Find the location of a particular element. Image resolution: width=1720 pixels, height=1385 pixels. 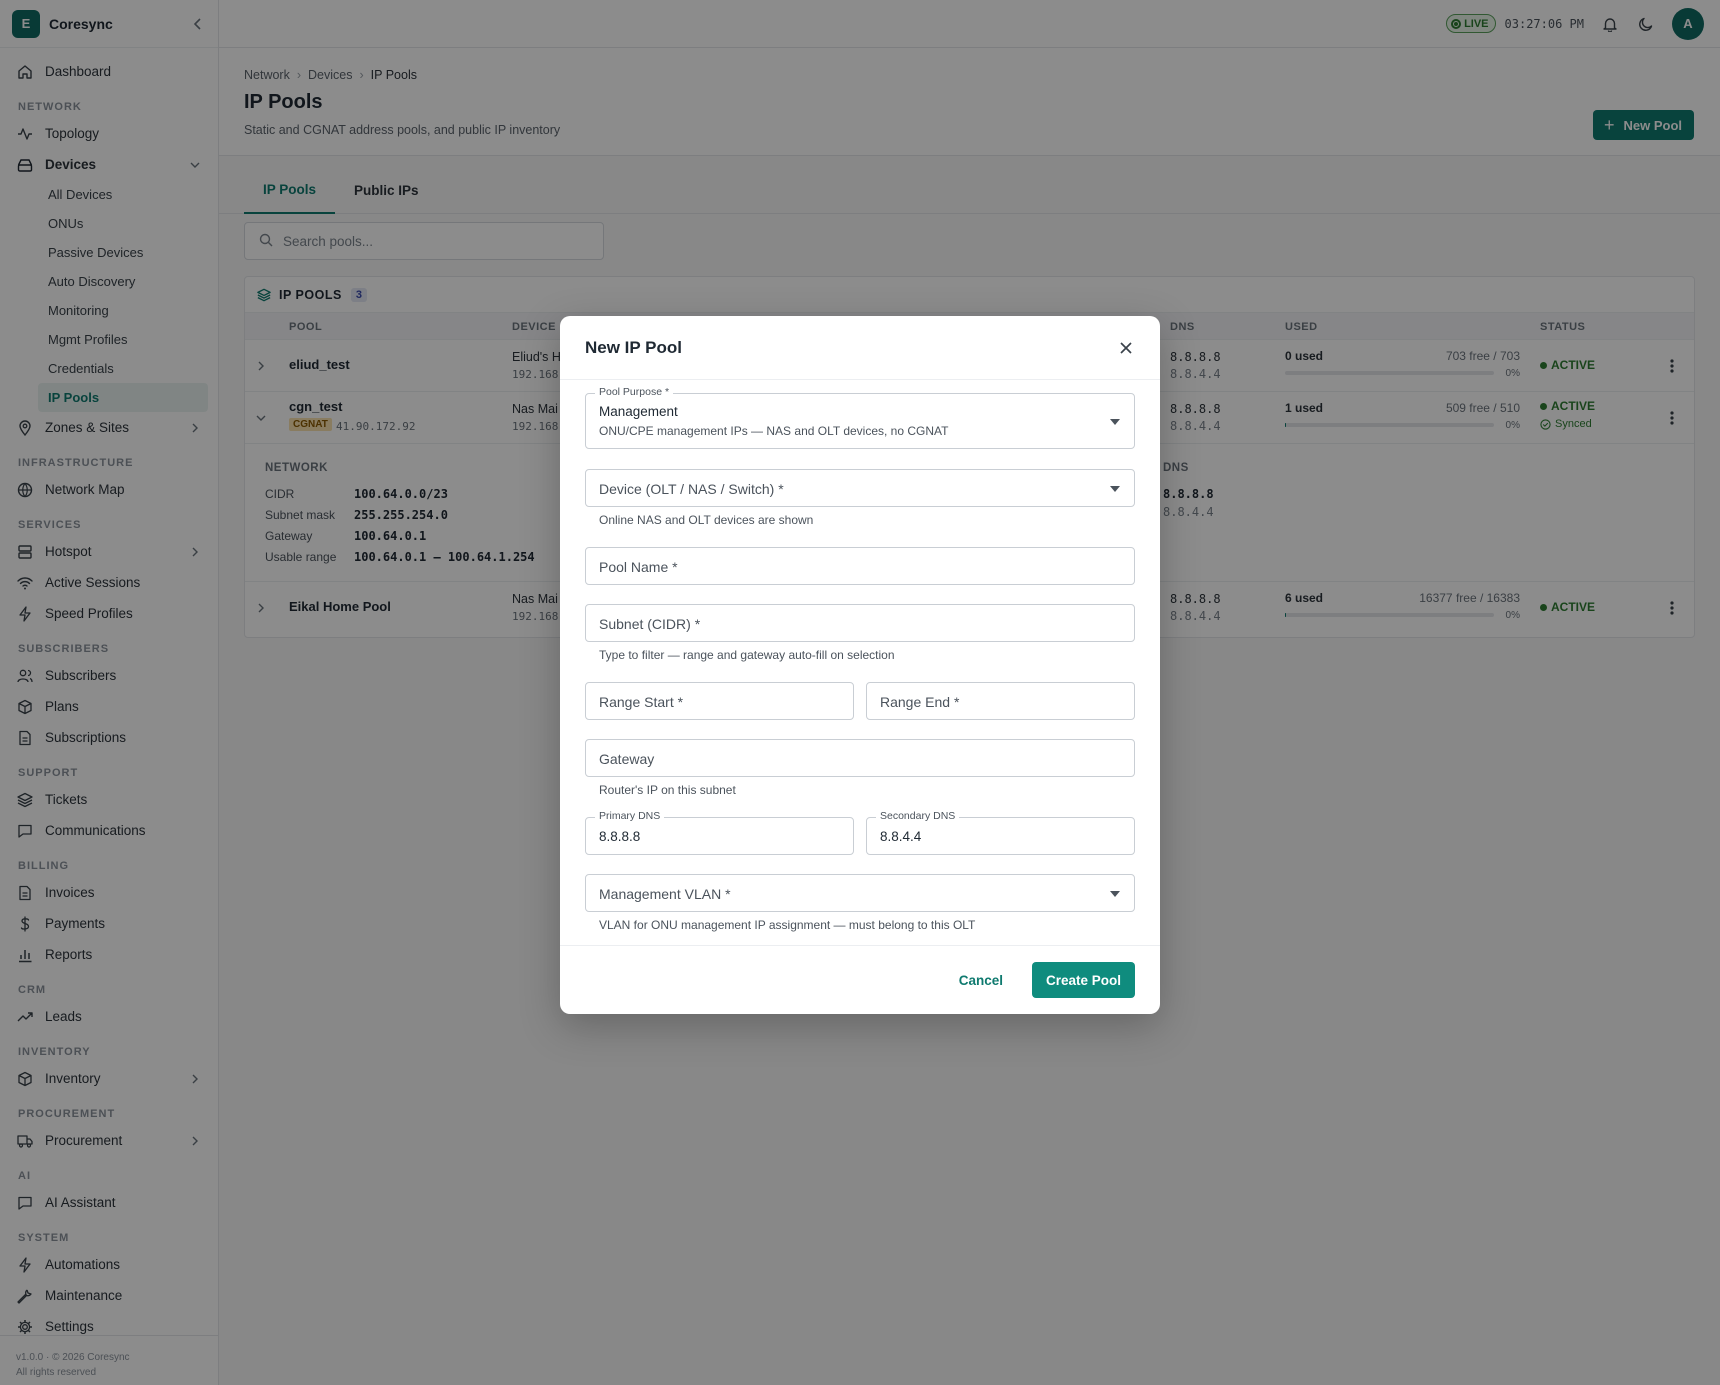

management-vlan-select: Management VLAN * is located at coordinates (860, 893).